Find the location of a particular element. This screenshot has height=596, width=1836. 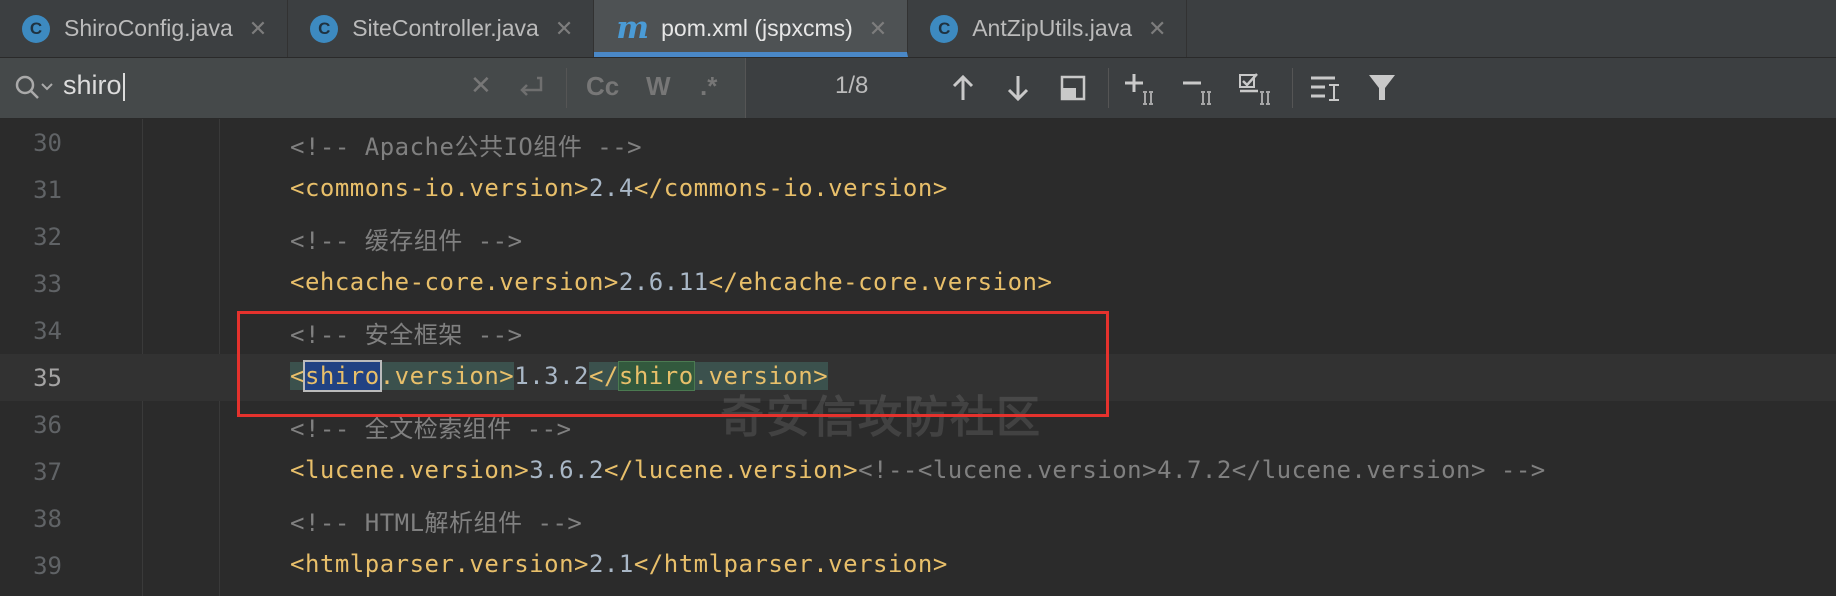

add-selection-icon is located at coordinates (1139, 89).